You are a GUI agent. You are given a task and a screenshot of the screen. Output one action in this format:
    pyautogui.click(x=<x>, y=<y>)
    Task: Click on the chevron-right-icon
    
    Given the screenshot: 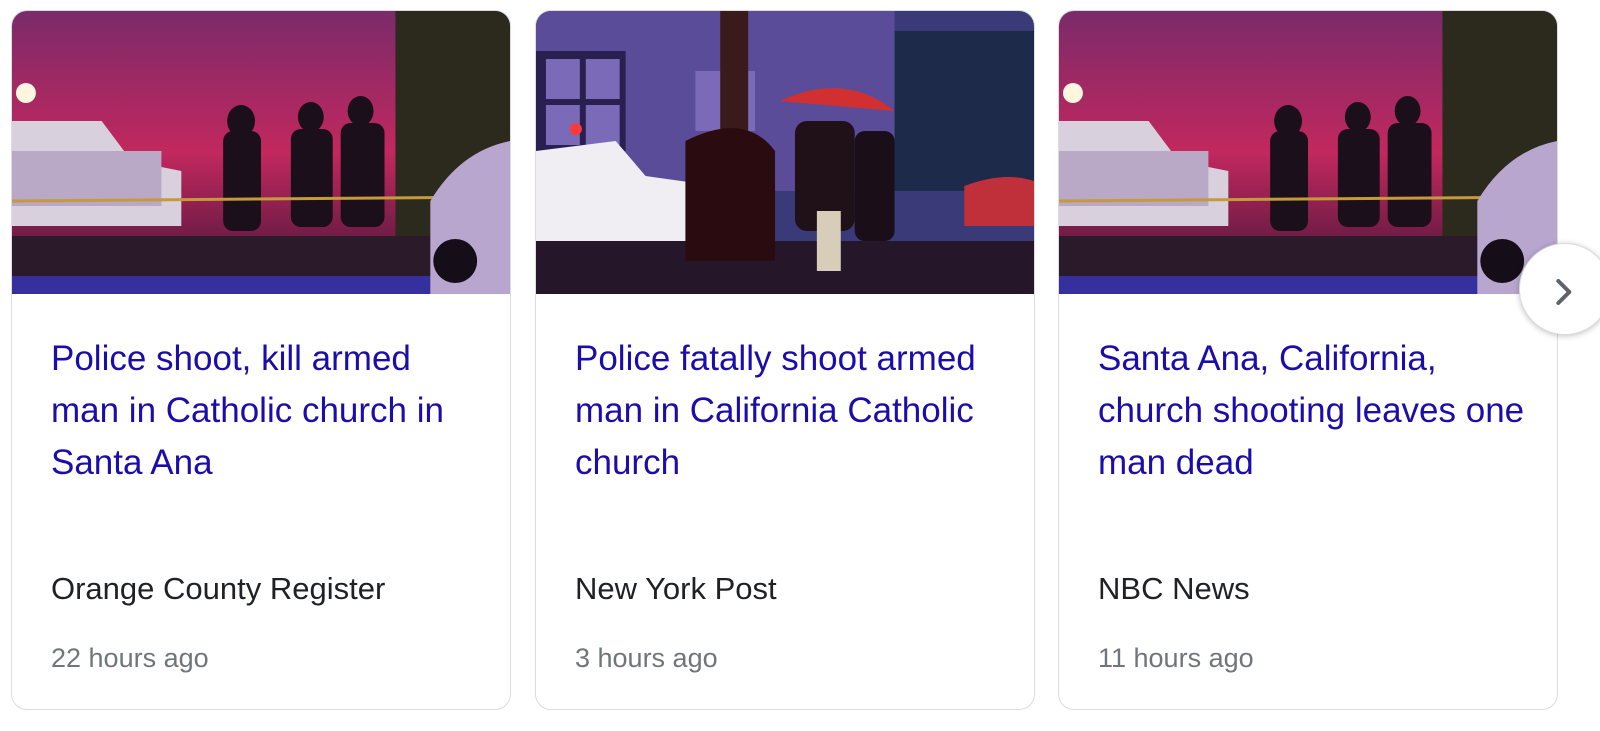 What is the action you would take?
    pyautogui.click(x=1564, y=292)
    